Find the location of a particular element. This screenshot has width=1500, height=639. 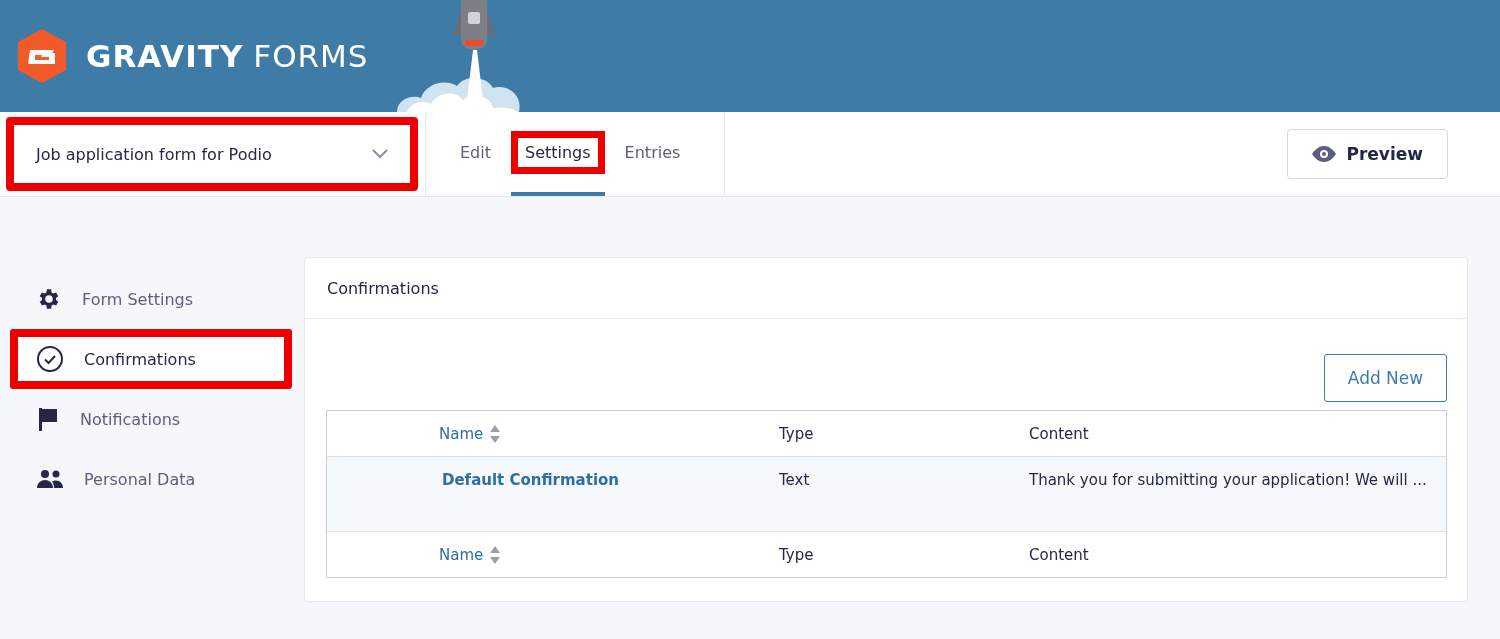

sidebar-item: Confirmations is located at coordinates (151, 359).